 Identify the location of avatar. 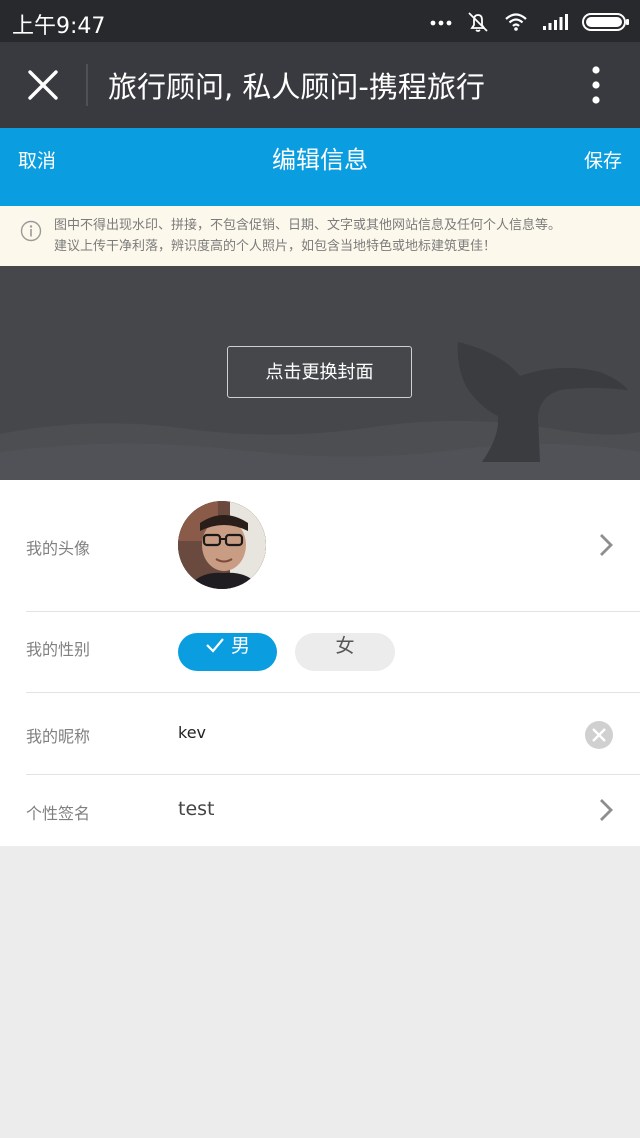
(222, 545).